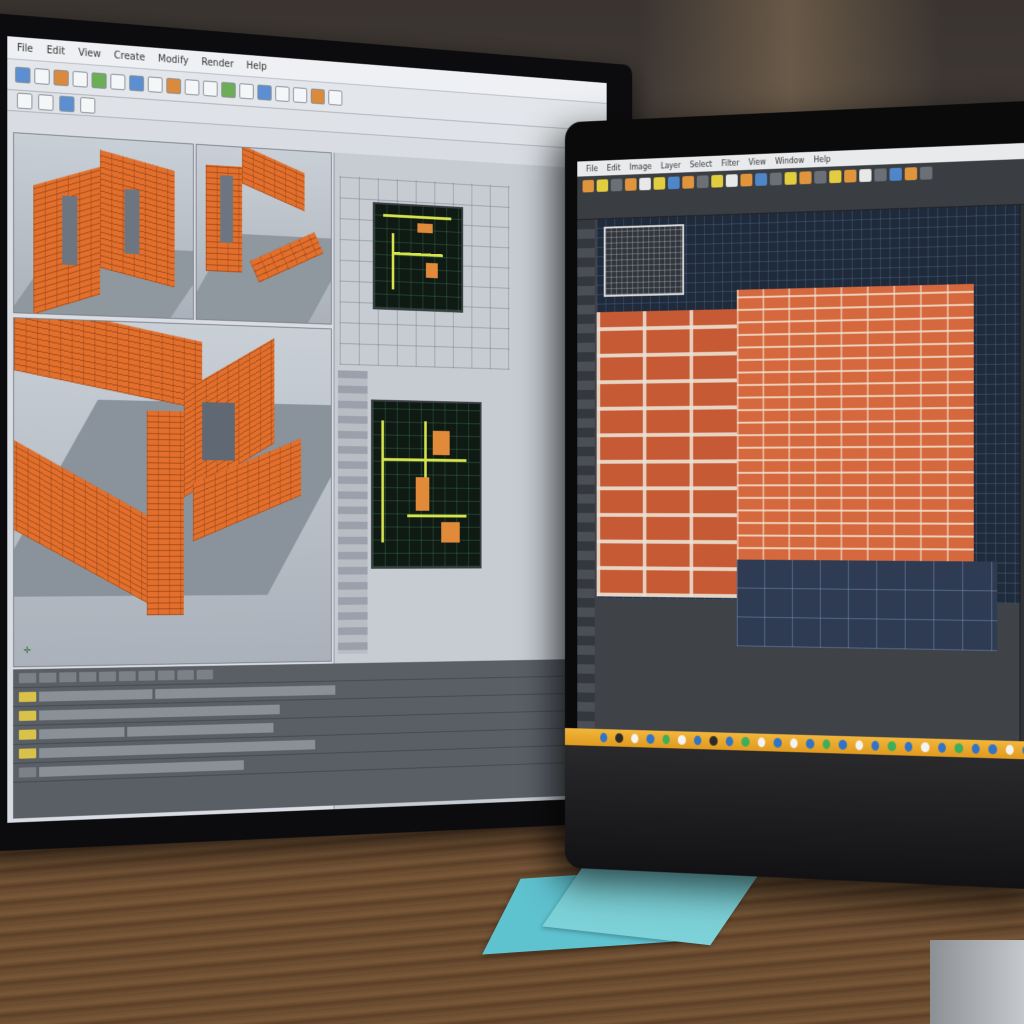  What do you see at coordinates (586, 474) in the screenshot?
I see `tool-strip` at bounding box center [586, 474].